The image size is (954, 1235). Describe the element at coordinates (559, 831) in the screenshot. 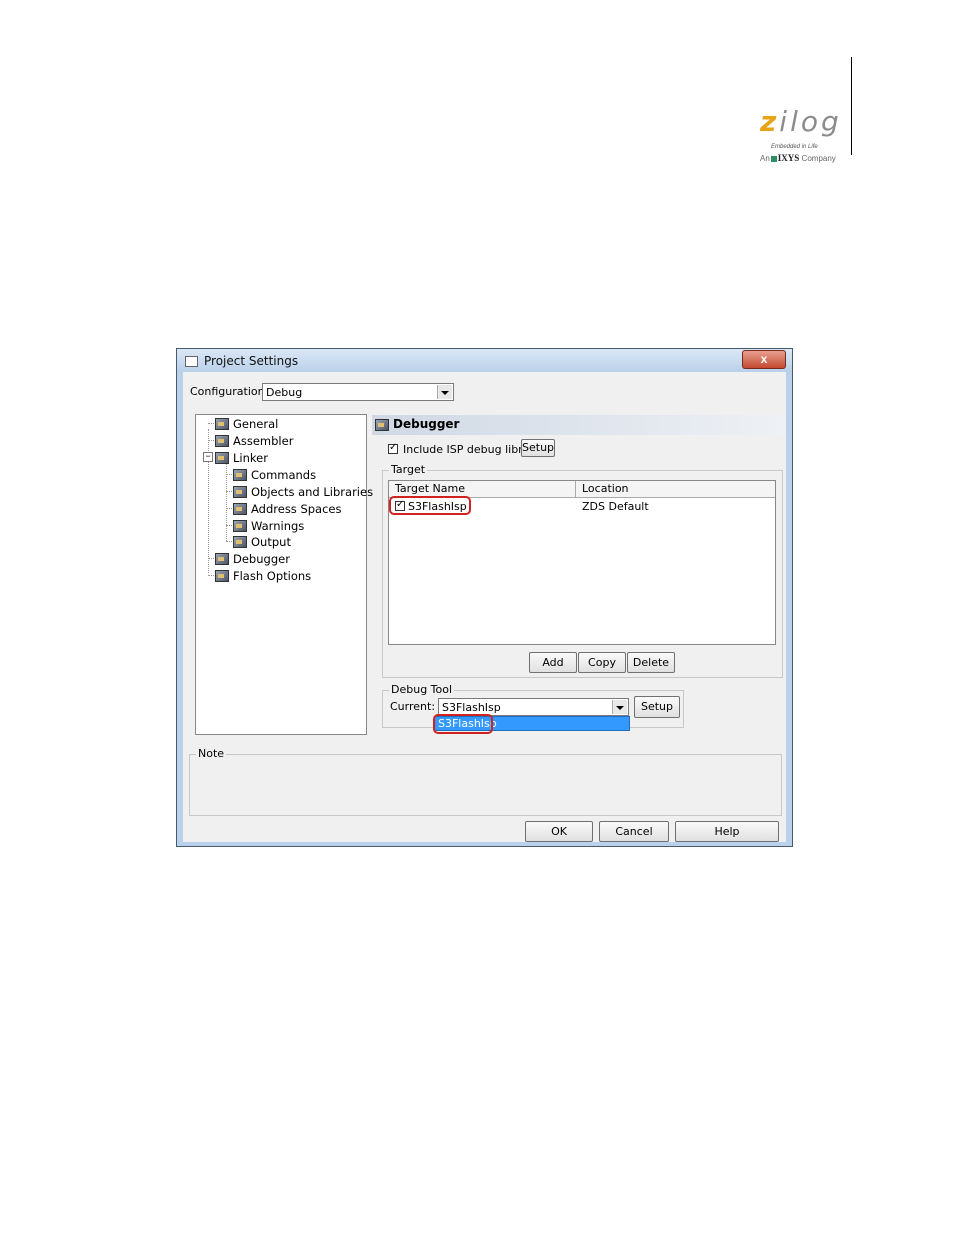

I see `ok-button: OK` at that location.